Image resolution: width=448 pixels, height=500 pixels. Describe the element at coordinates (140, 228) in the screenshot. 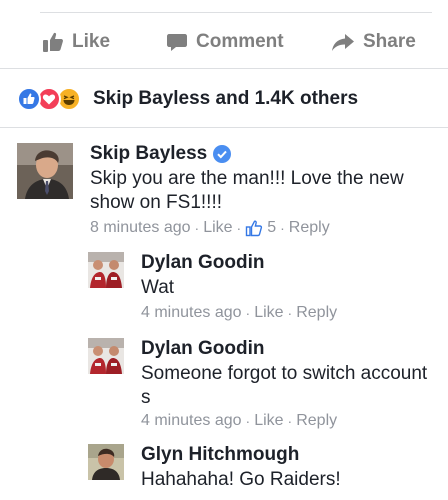

I see `comment-timestamp: 8 minutes ago` at that location.